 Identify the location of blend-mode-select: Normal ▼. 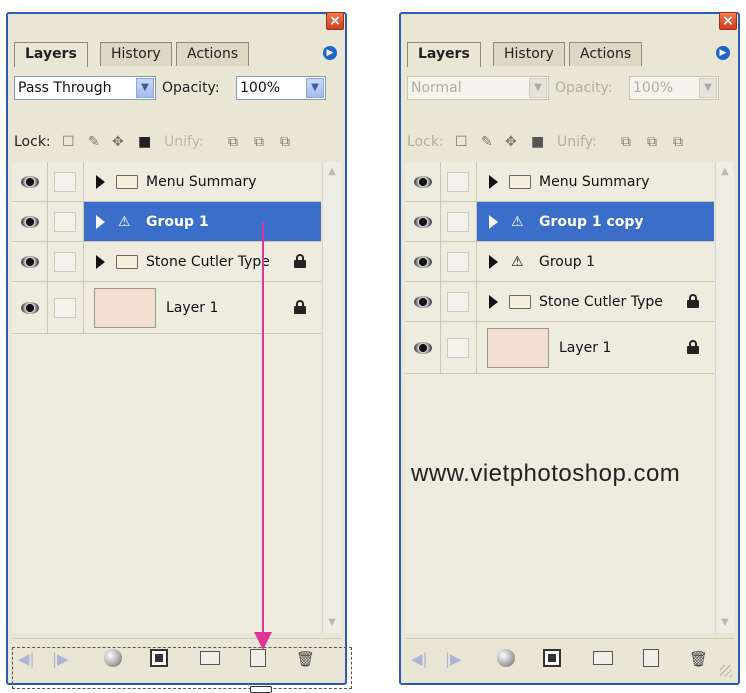
(478, 88).